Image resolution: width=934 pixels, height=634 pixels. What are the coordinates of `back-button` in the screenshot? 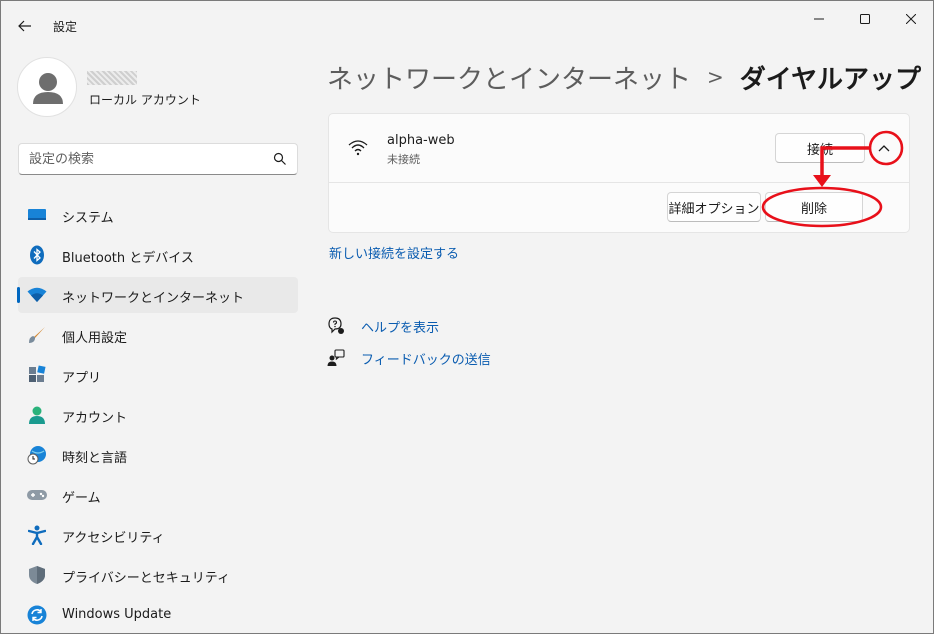 It's located at (25, 26).